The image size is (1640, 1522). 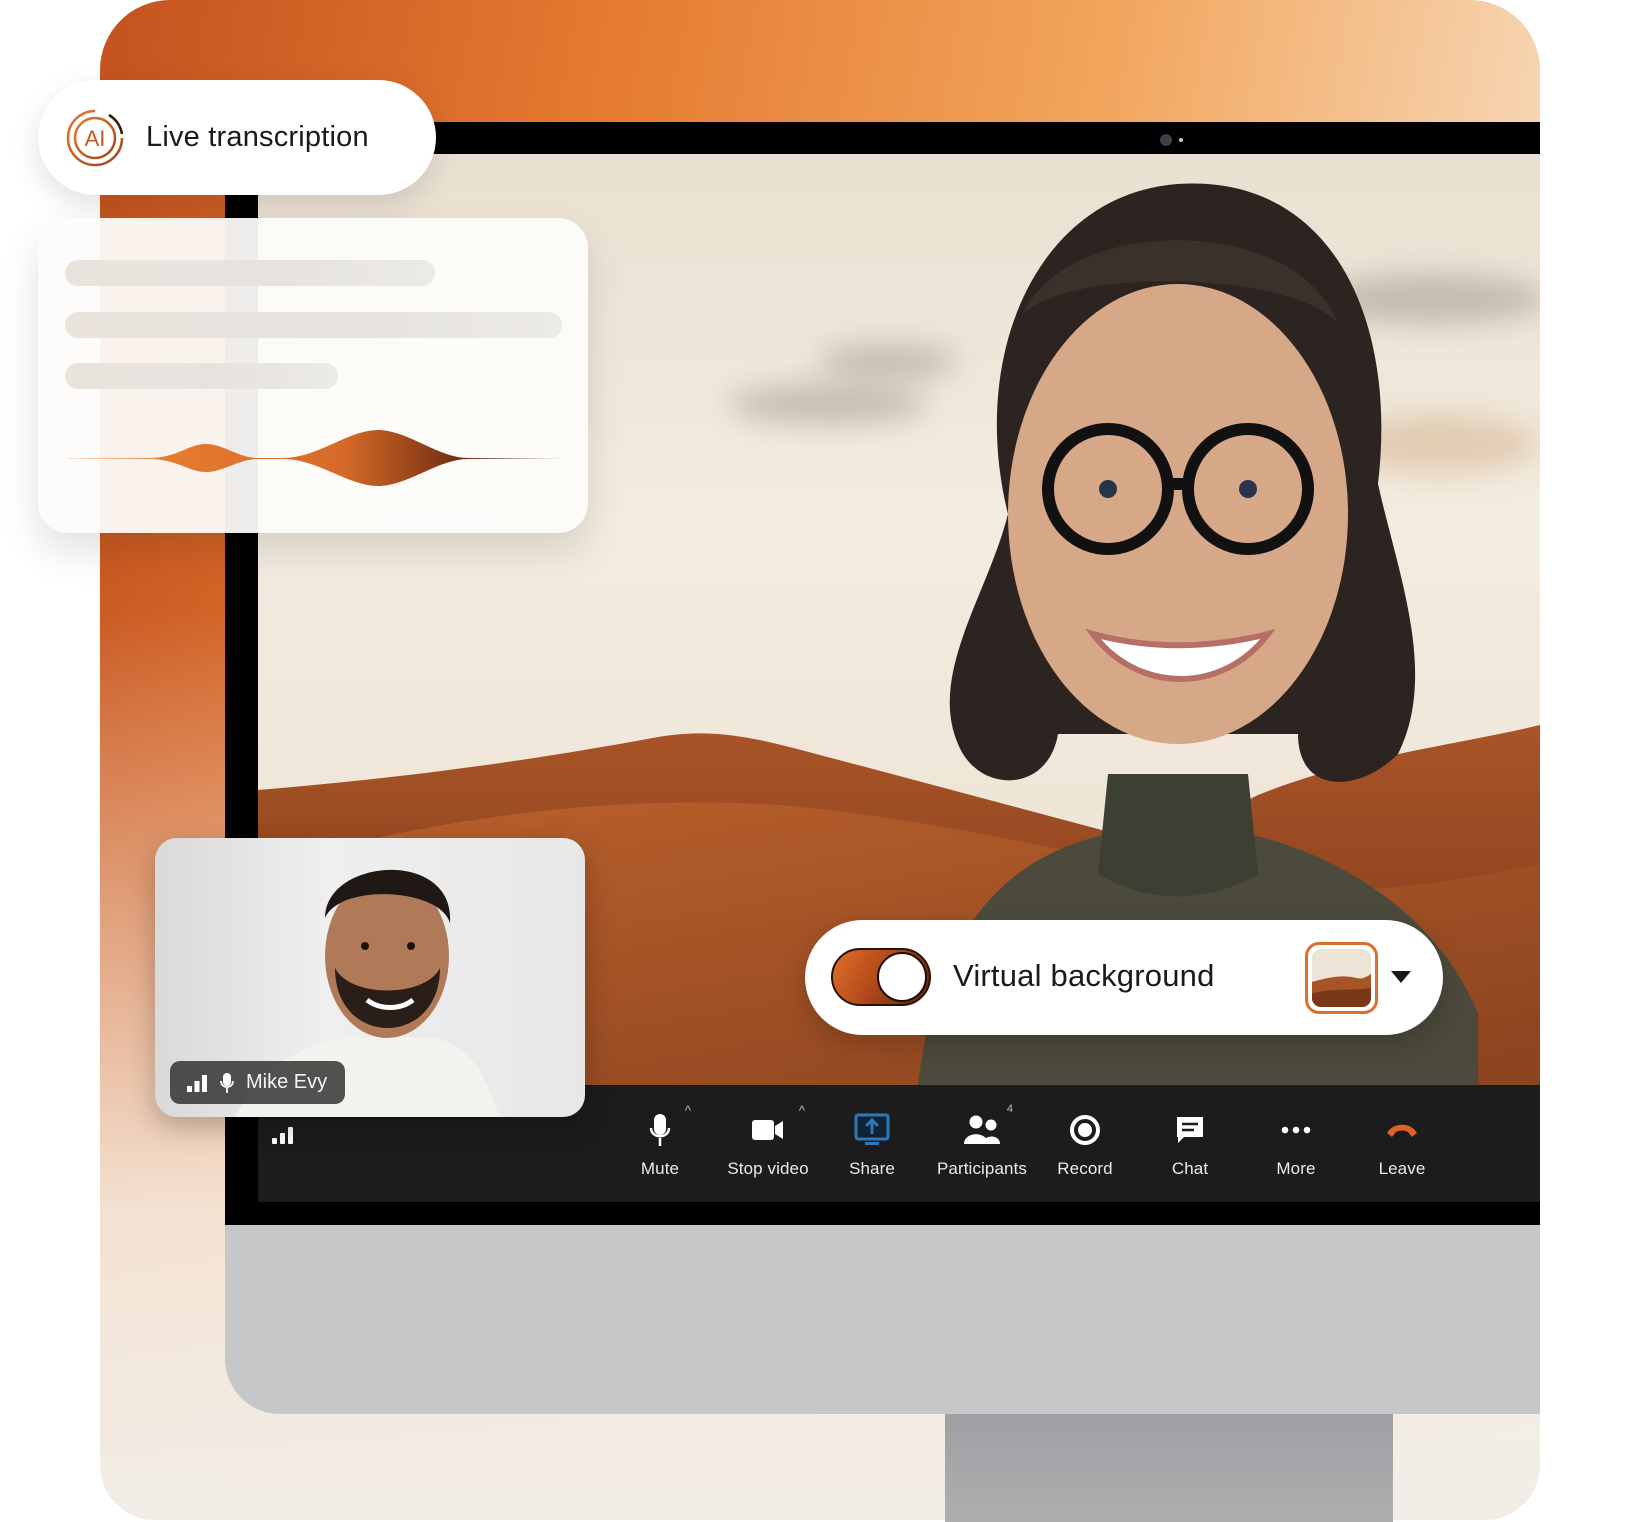 What do you see at coordinates (802, 1110) in the screenshot?
I see `video-options-caret: ^` at bounding box center [802, 1110].